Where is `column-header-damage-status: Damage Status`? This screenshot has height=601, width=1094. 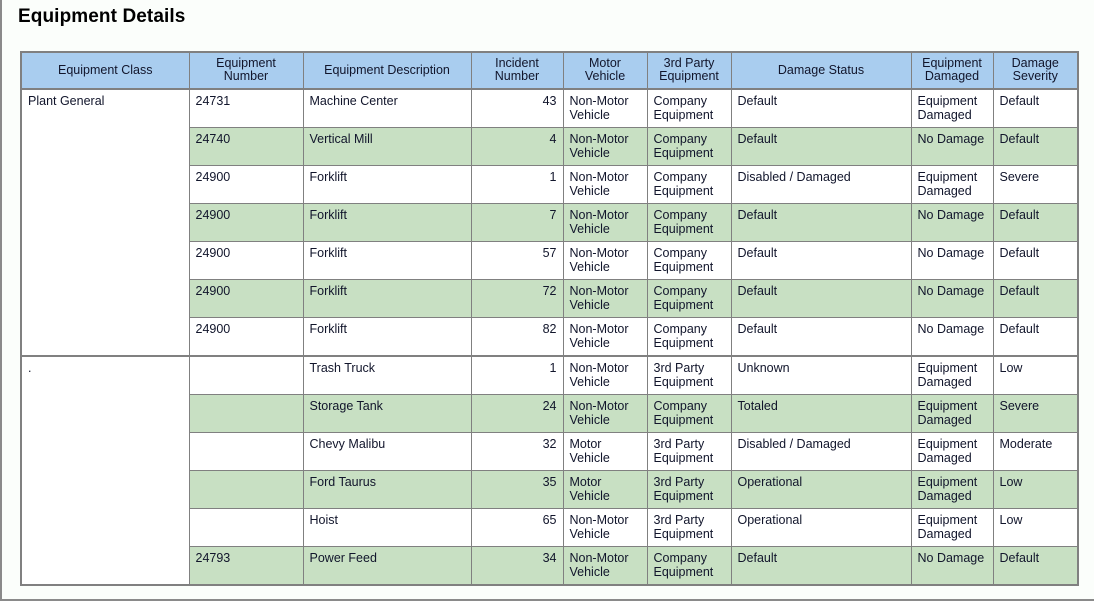 column-header-damage-status: Damage Status is located at coordinates (821, 70).